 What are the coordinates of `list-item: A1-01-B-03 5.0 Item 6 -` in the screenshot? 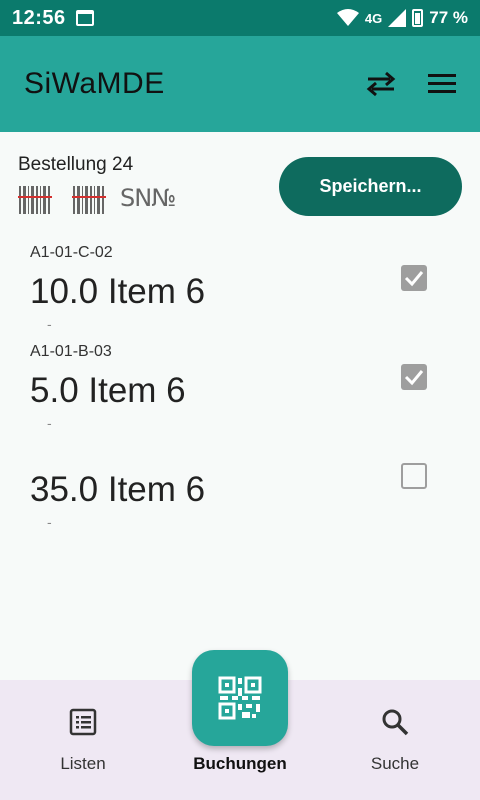 It's located at (240, 386).